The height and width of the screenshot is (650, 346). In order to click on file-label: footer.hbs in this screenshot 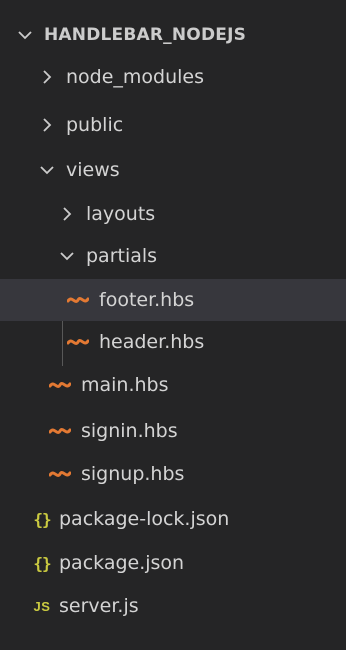, I will do `click(147, 300)`.